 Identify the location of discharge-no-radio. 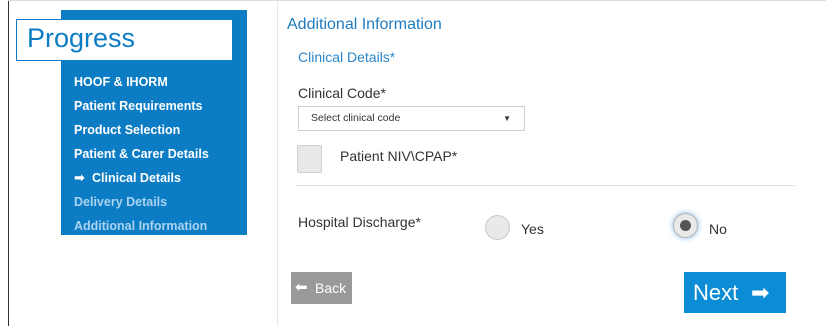
(685, 225).